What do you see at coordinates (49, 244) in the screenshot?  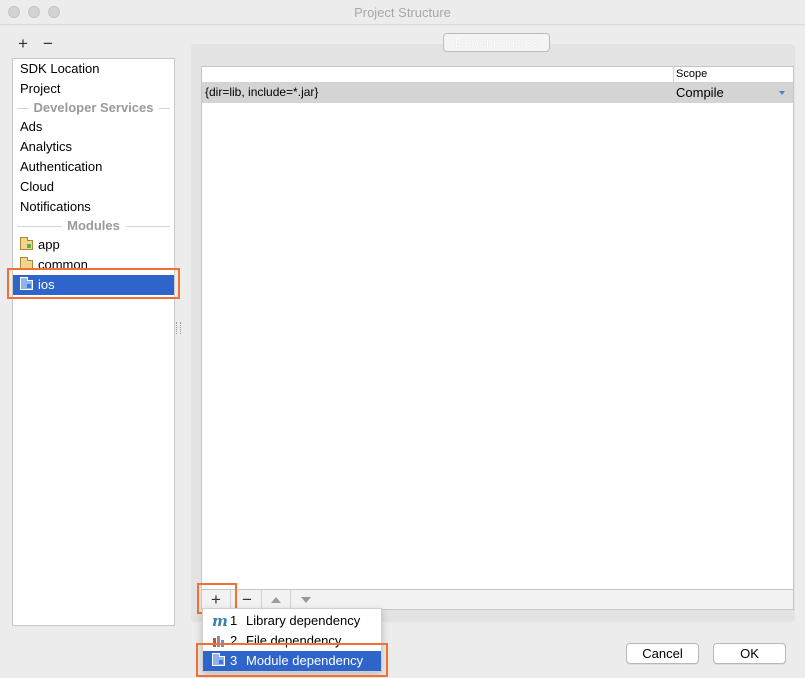 I see `sidebar-item-label: app` at bounding box center [49, 244].